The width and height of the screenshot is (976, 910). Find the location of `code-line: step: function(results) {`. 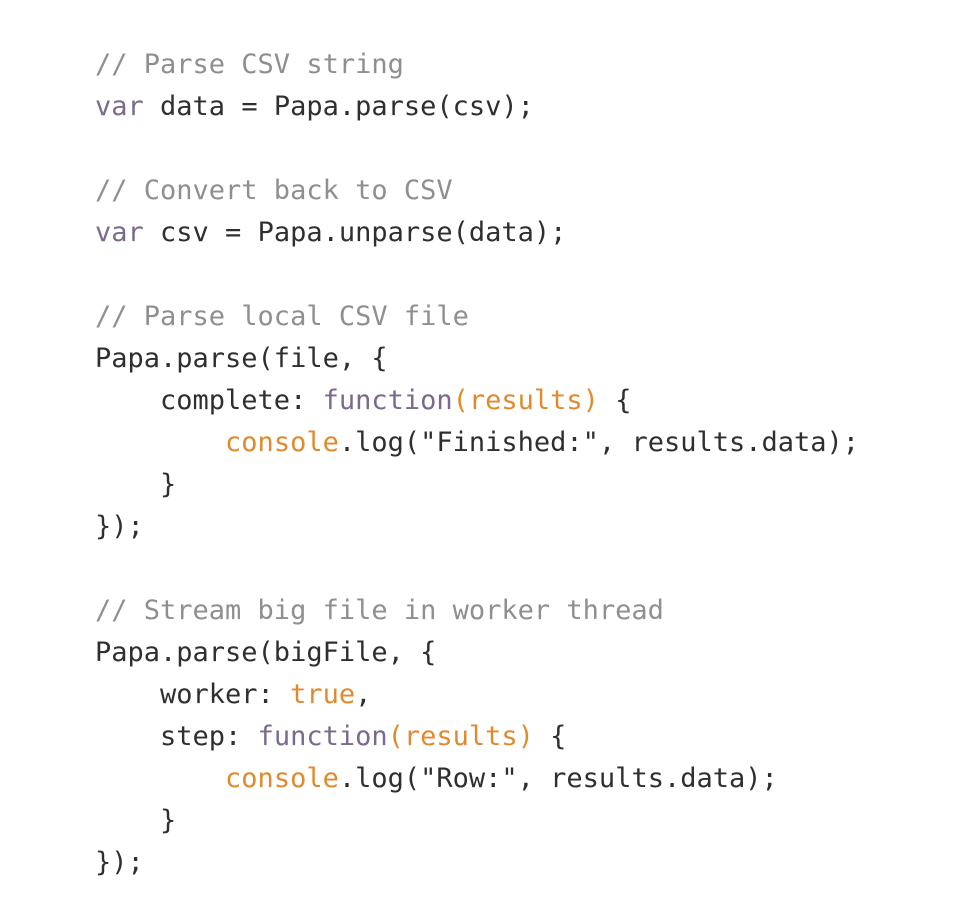

code-line: step: function(results) { is located at coordinates (477, 737).